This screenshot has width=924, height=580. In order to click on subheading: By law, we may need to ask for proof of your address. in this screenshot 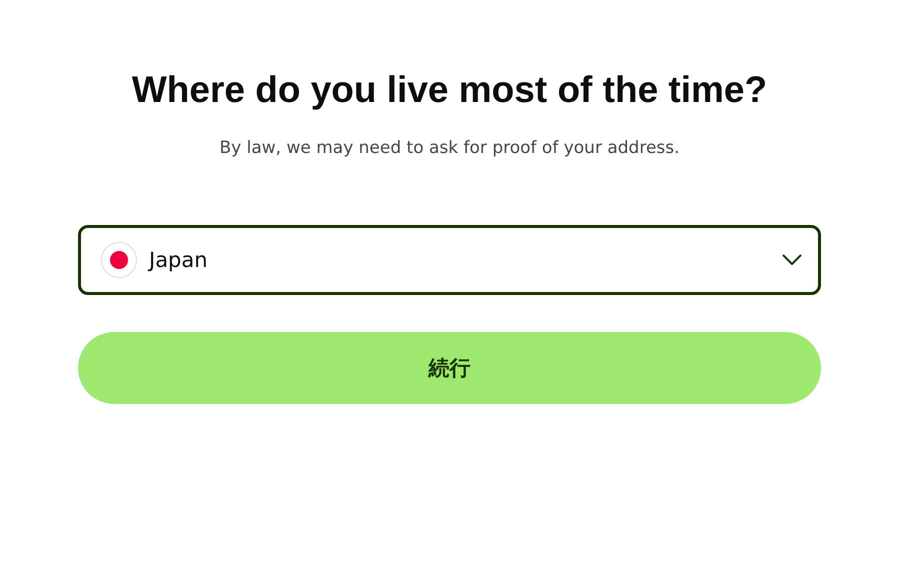, I will do `click(449, 148)`.